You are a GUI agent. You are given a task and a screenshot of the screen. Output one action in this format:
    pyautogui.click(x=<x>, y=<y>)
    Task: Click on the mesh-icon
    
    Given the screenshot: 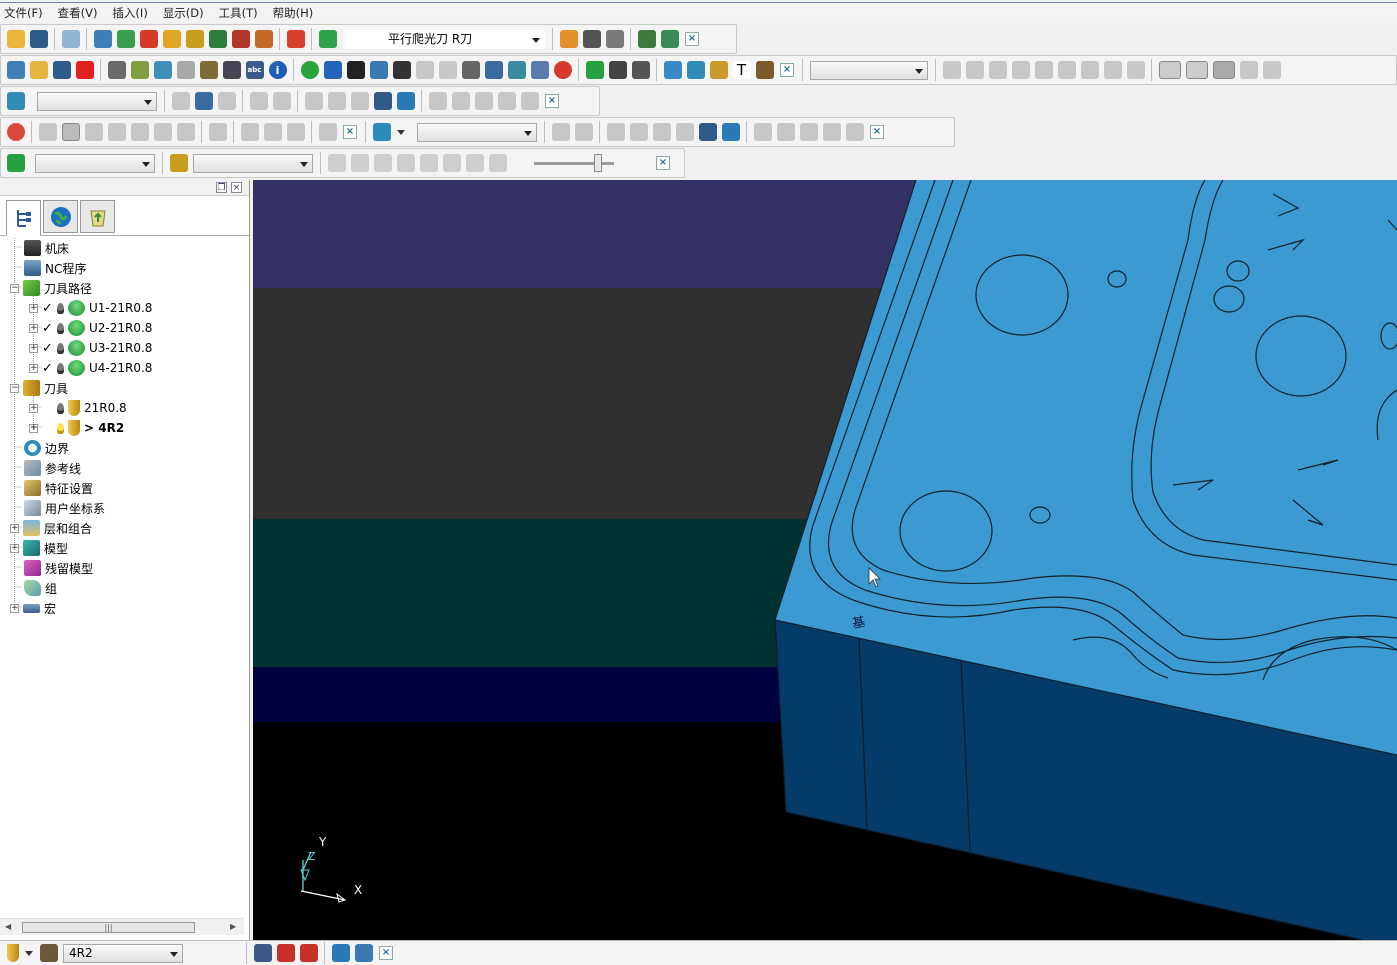 What is the action you would take?
    pyautogui.click(x=185, y=132)
    